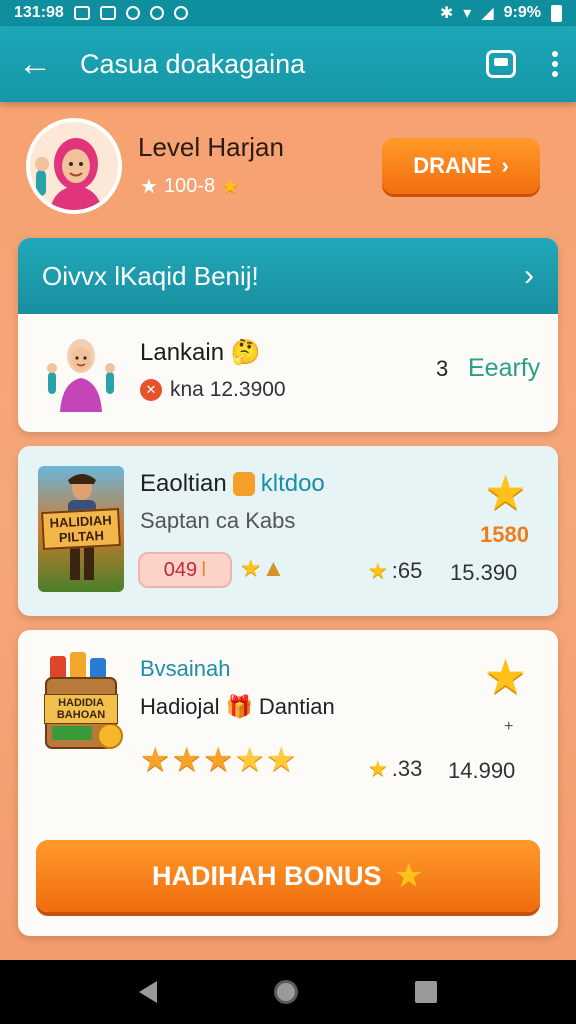 The image size is (576, 1024). I want to click on item-count: 3, so click(442, 368).